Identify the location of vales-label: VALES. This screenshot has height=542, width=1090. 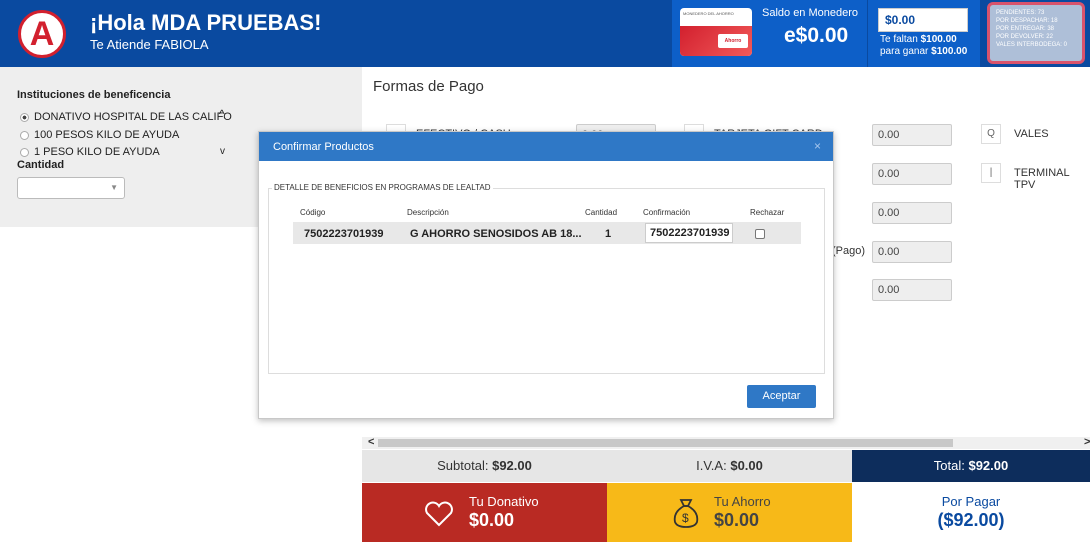
(1031, 134).